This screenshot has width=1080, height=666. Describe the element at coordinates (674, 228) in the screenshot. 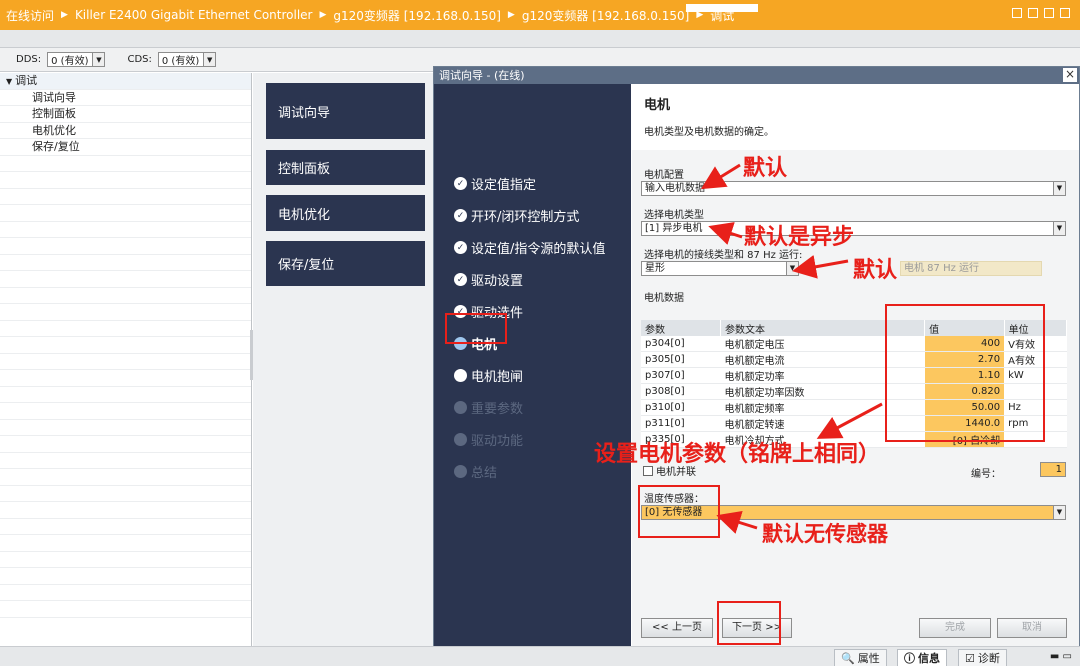

I see `motor-type-value: [1] 异步电机` at that location.